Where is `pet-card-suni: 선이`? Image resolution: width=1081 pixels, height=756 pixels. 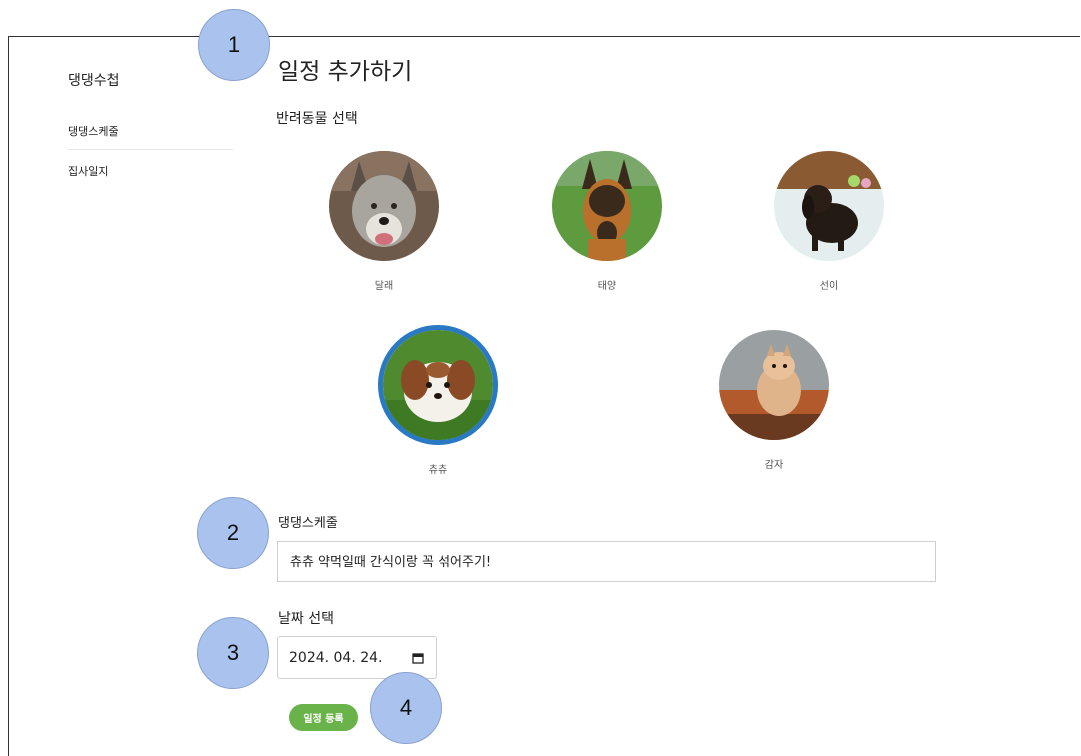 pet-card-suni: 선이 is located at coordinates (829, 221).